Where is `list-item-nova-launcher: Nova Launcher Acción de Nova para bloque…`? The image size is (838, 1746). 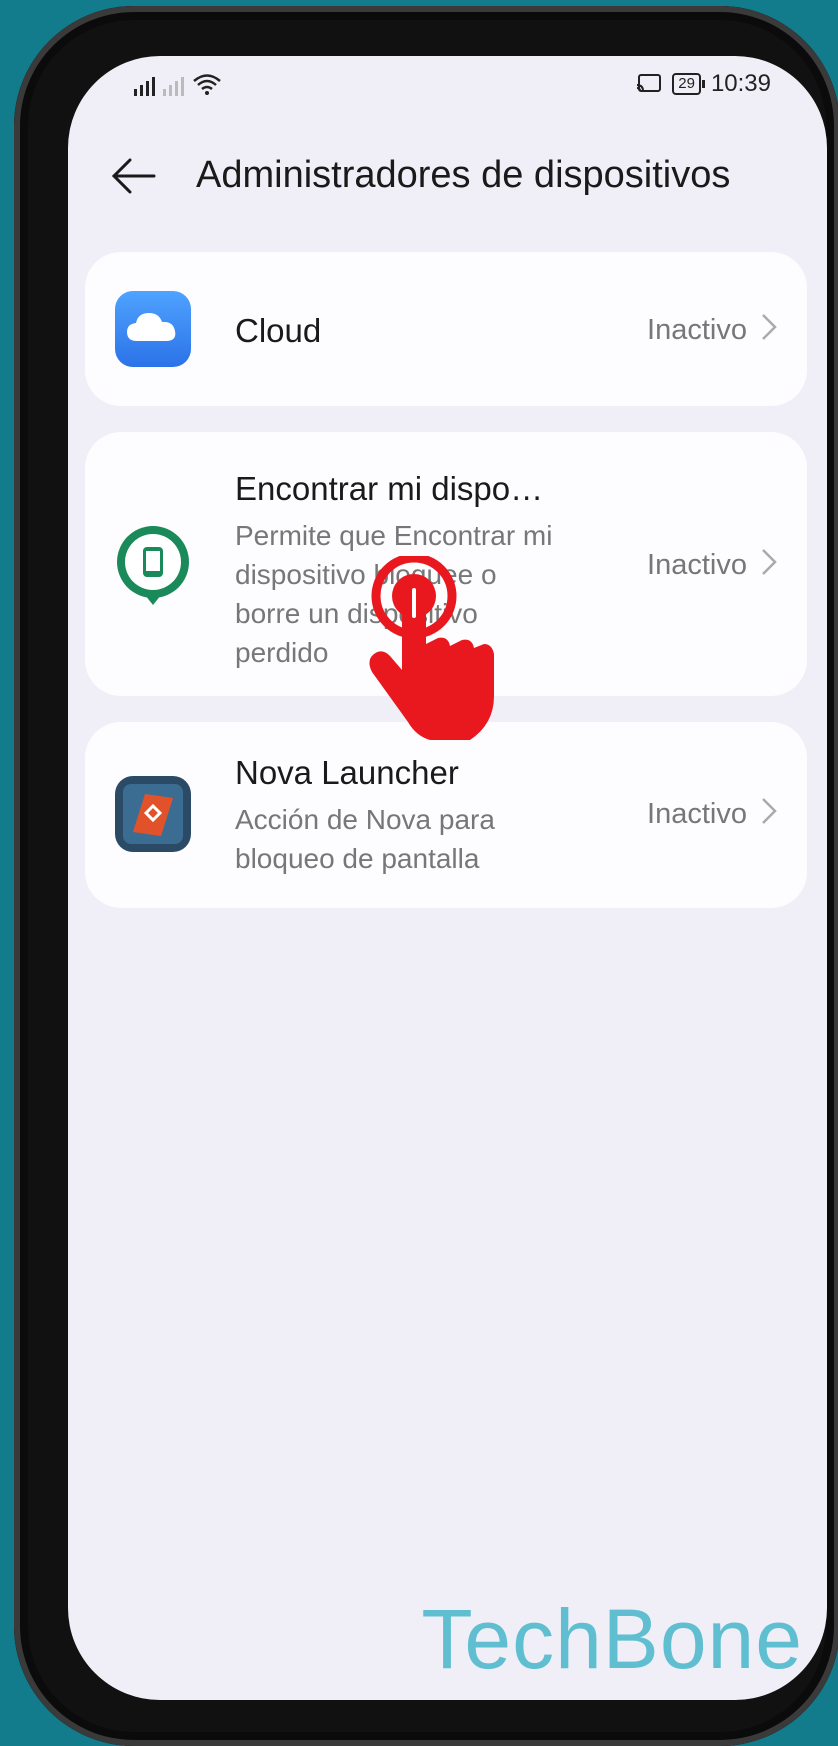 list-item-nova-launcher: Nova Launcher Acción de Nova para bloque… is located at coordinates (446, 815).